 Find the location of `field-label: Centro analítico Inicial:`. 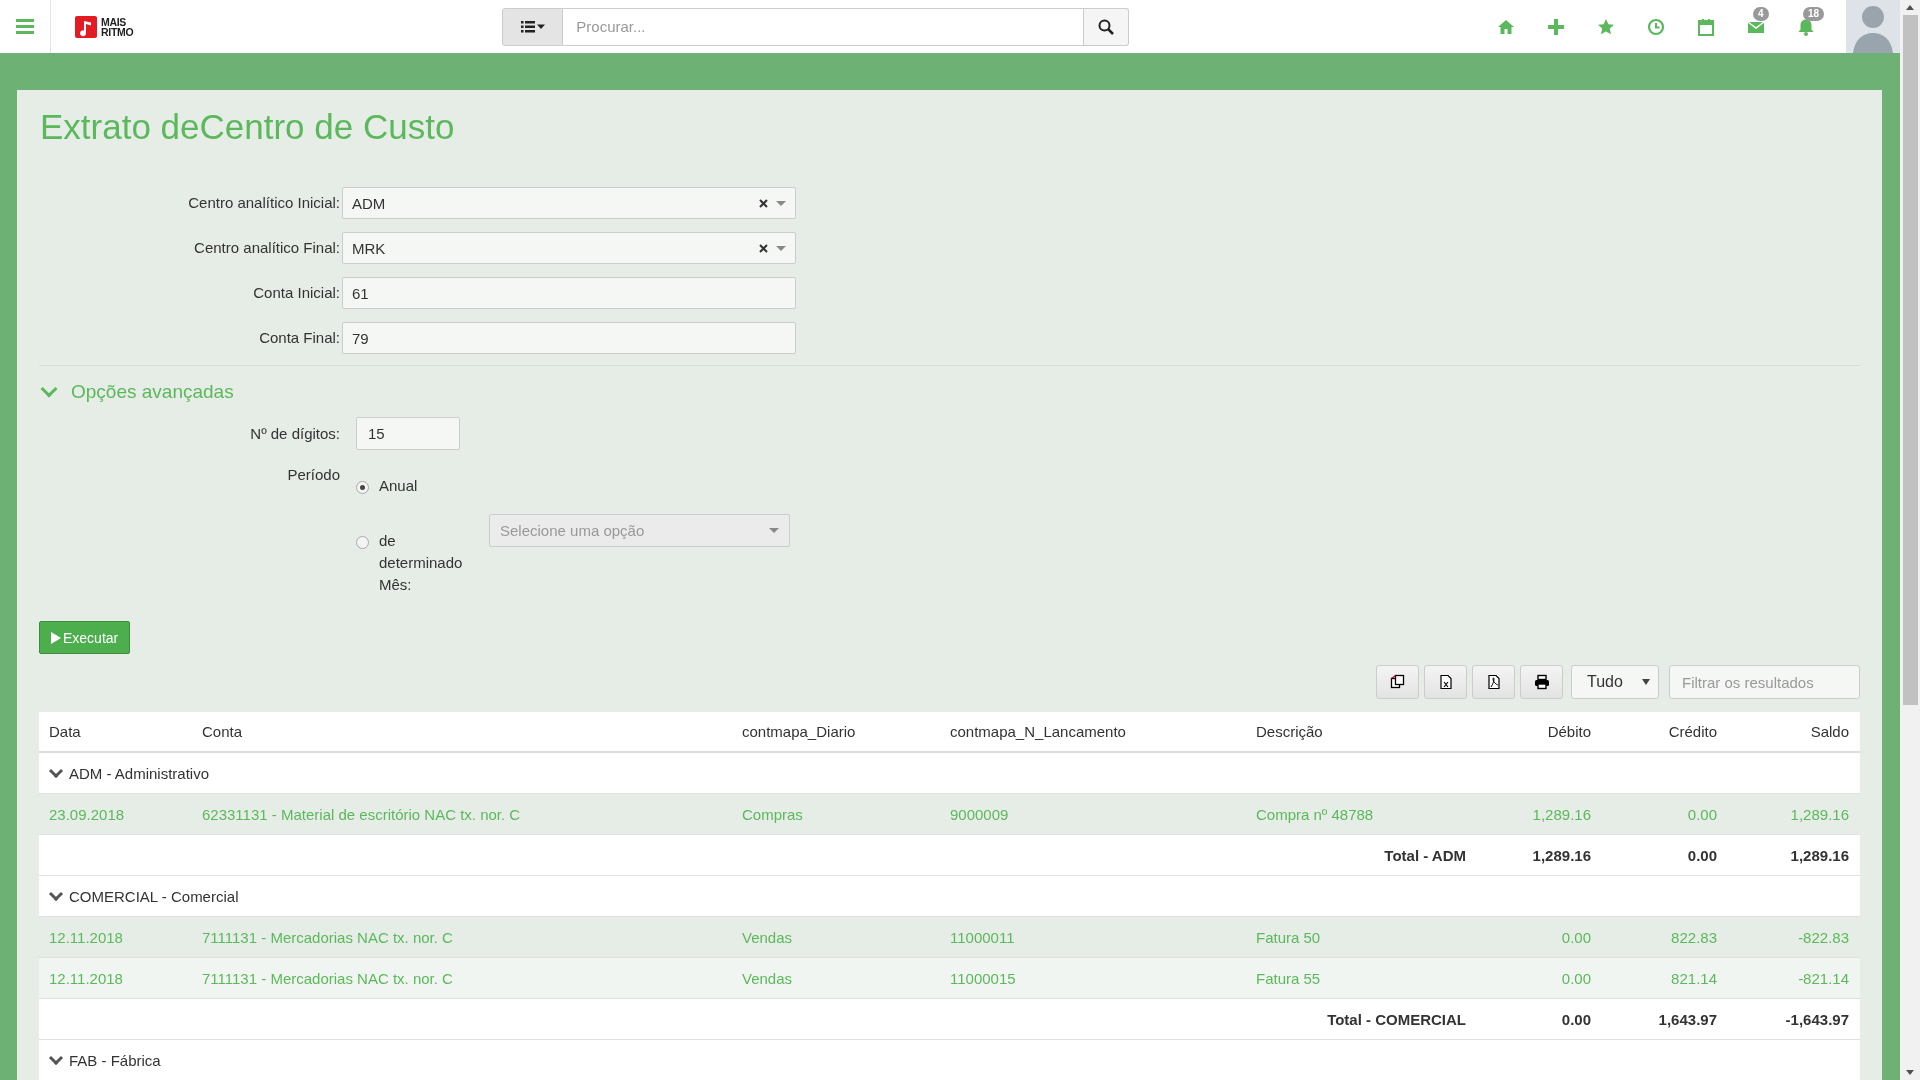

field-label: Centro analítico Inicial: is located at coordinates (263, 203).